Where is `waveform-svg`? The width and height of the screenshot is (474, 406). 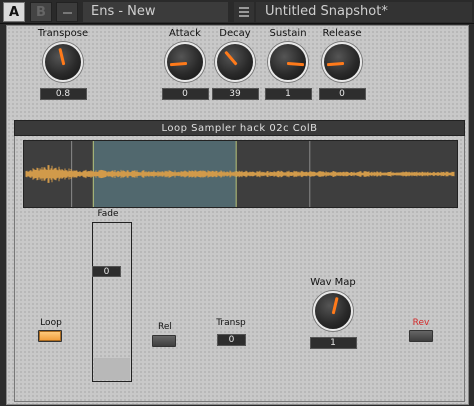
waveform-svg is located at coordinates (240, 174).